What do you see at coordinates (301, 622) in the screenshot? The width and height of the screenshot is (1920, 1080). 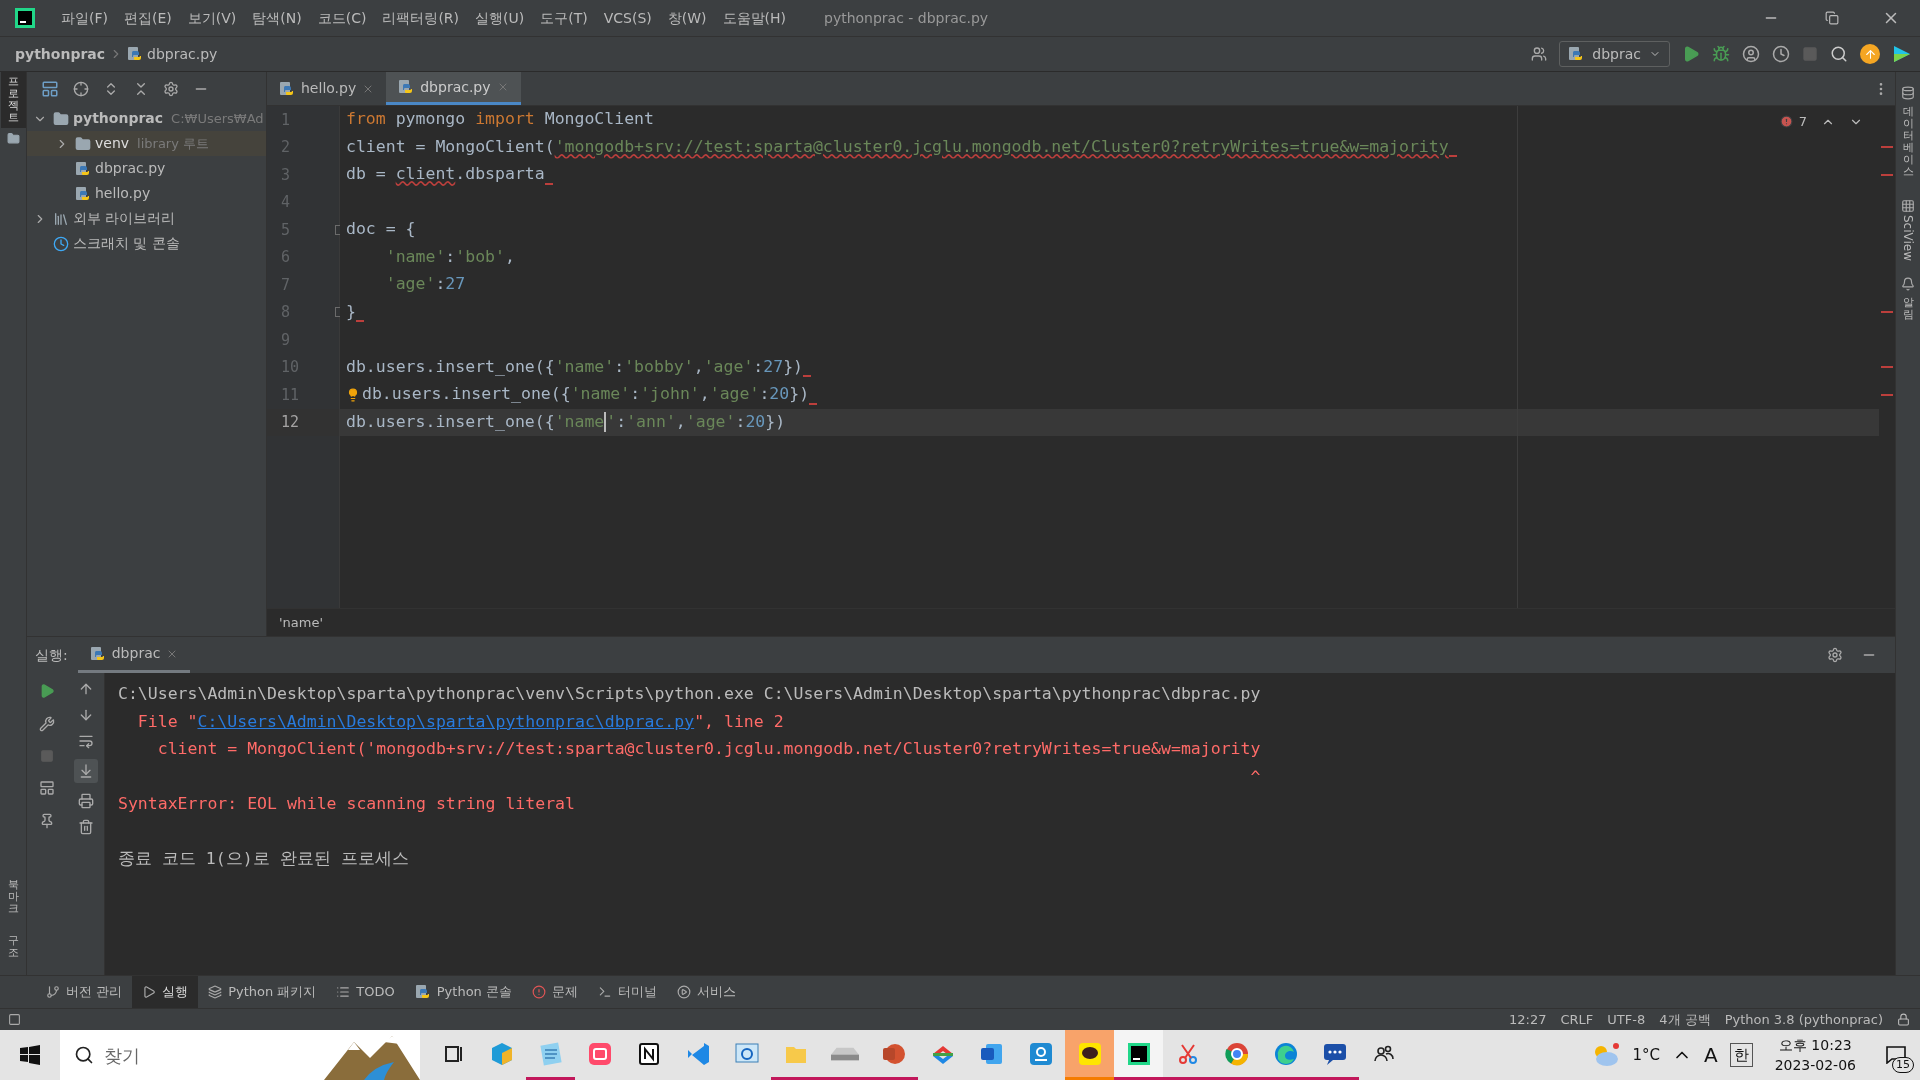 I see `editor-breadcrumb: 'name'` at bounding box center [301, 622].